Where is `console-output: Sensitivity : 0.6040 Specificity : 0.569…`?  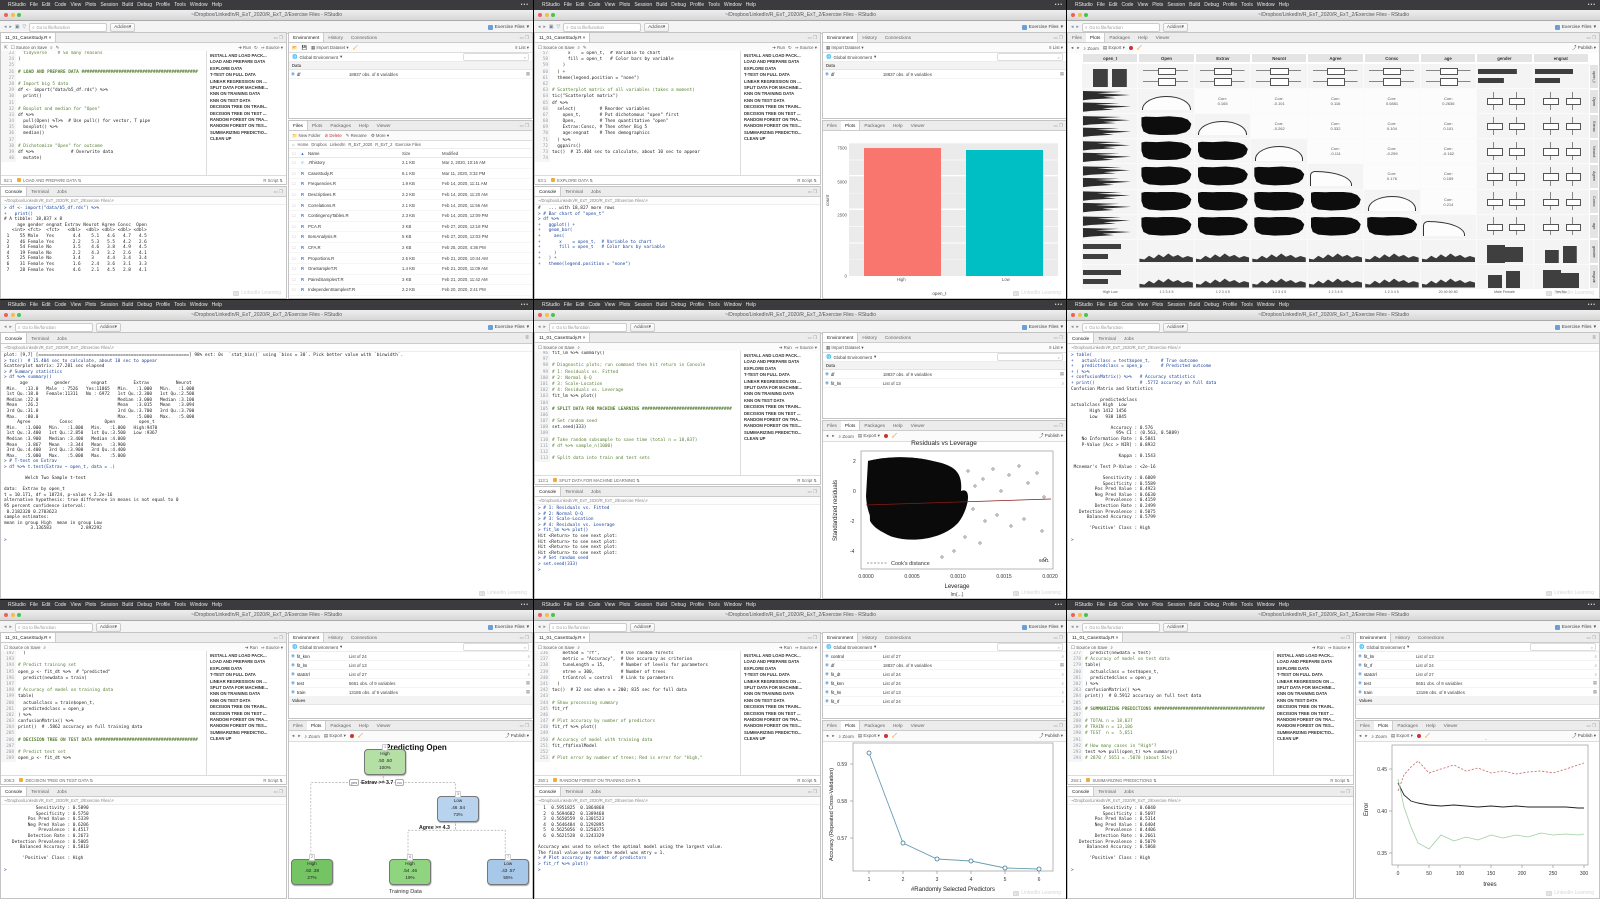 console-output: Sensitivity : 0.6040 Specificity : 0.569… is located at coordinates (1210, 839).